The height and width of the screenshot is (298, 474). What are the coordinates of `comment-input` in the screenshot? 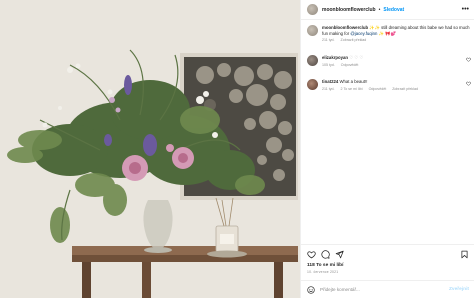 It's located at (375, 289).